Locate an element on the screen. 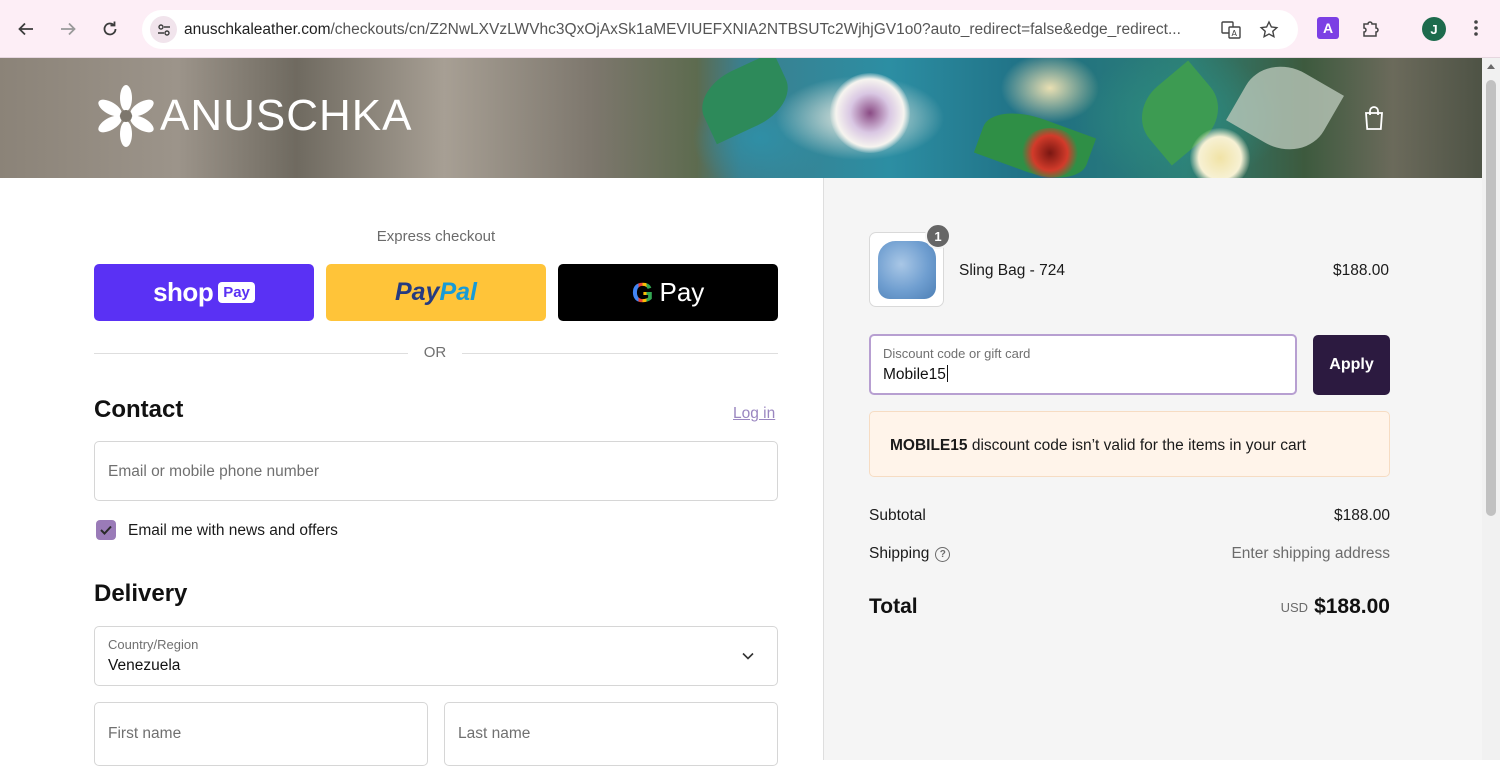  brand-logo: ANUSCHKA is located at coordinates (254, 116).